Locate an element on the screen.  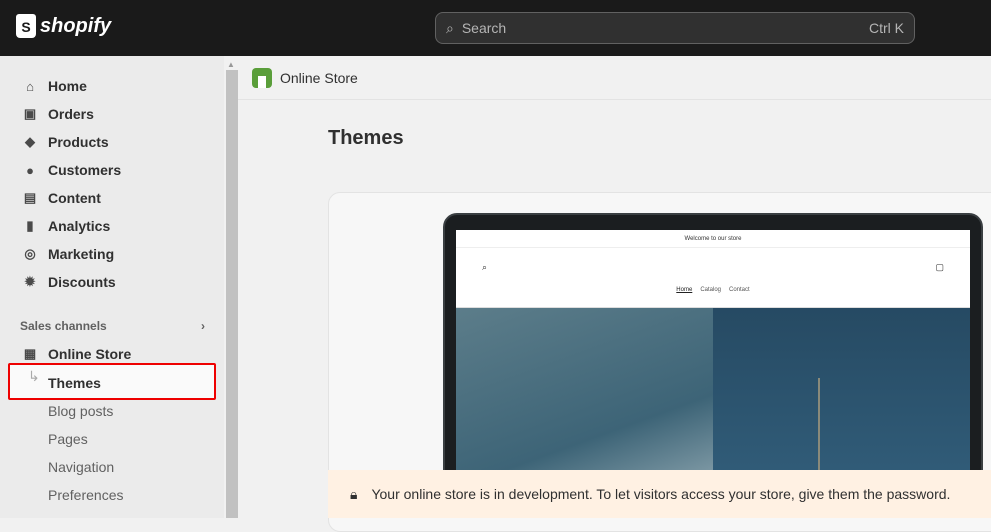
preview-link-catalog: Catalog is located at coordinates (710, 290).